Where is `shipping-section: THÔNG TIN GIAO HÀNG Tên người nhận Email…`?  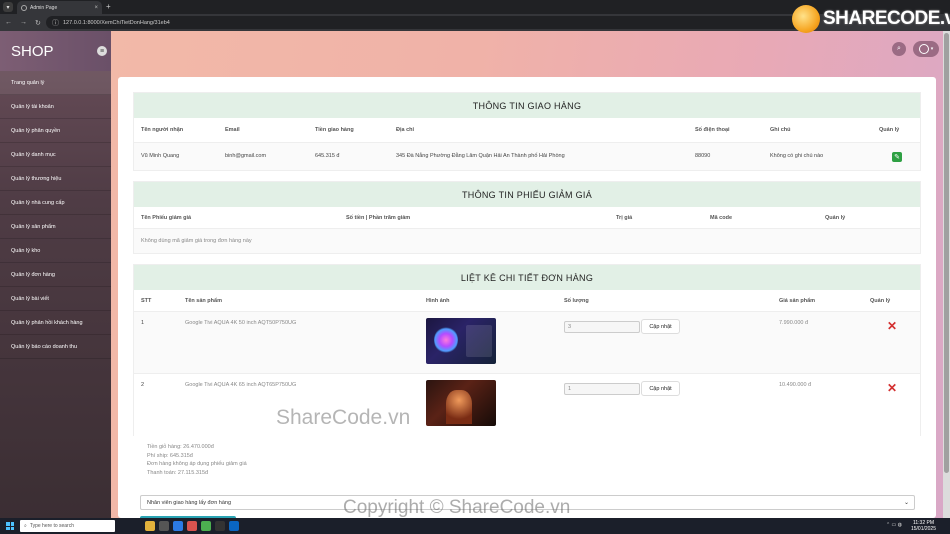
shipping-section: THÔNG TIN GIAO HÀNG Tên người nhận Email… is located at coordinates (527, 131).